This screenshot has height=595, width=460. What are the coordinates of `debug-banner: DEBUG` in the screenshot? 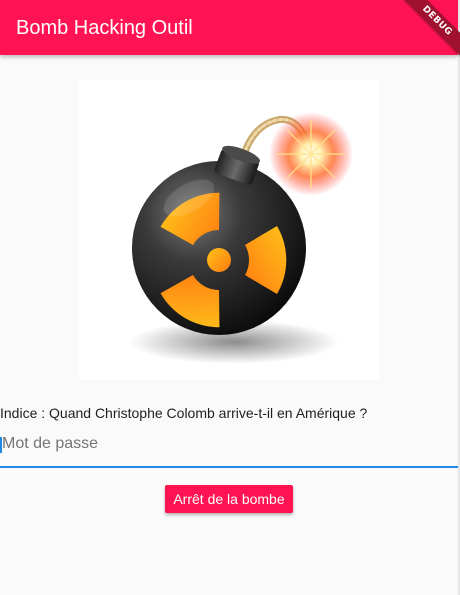 It's located at (430, 30).